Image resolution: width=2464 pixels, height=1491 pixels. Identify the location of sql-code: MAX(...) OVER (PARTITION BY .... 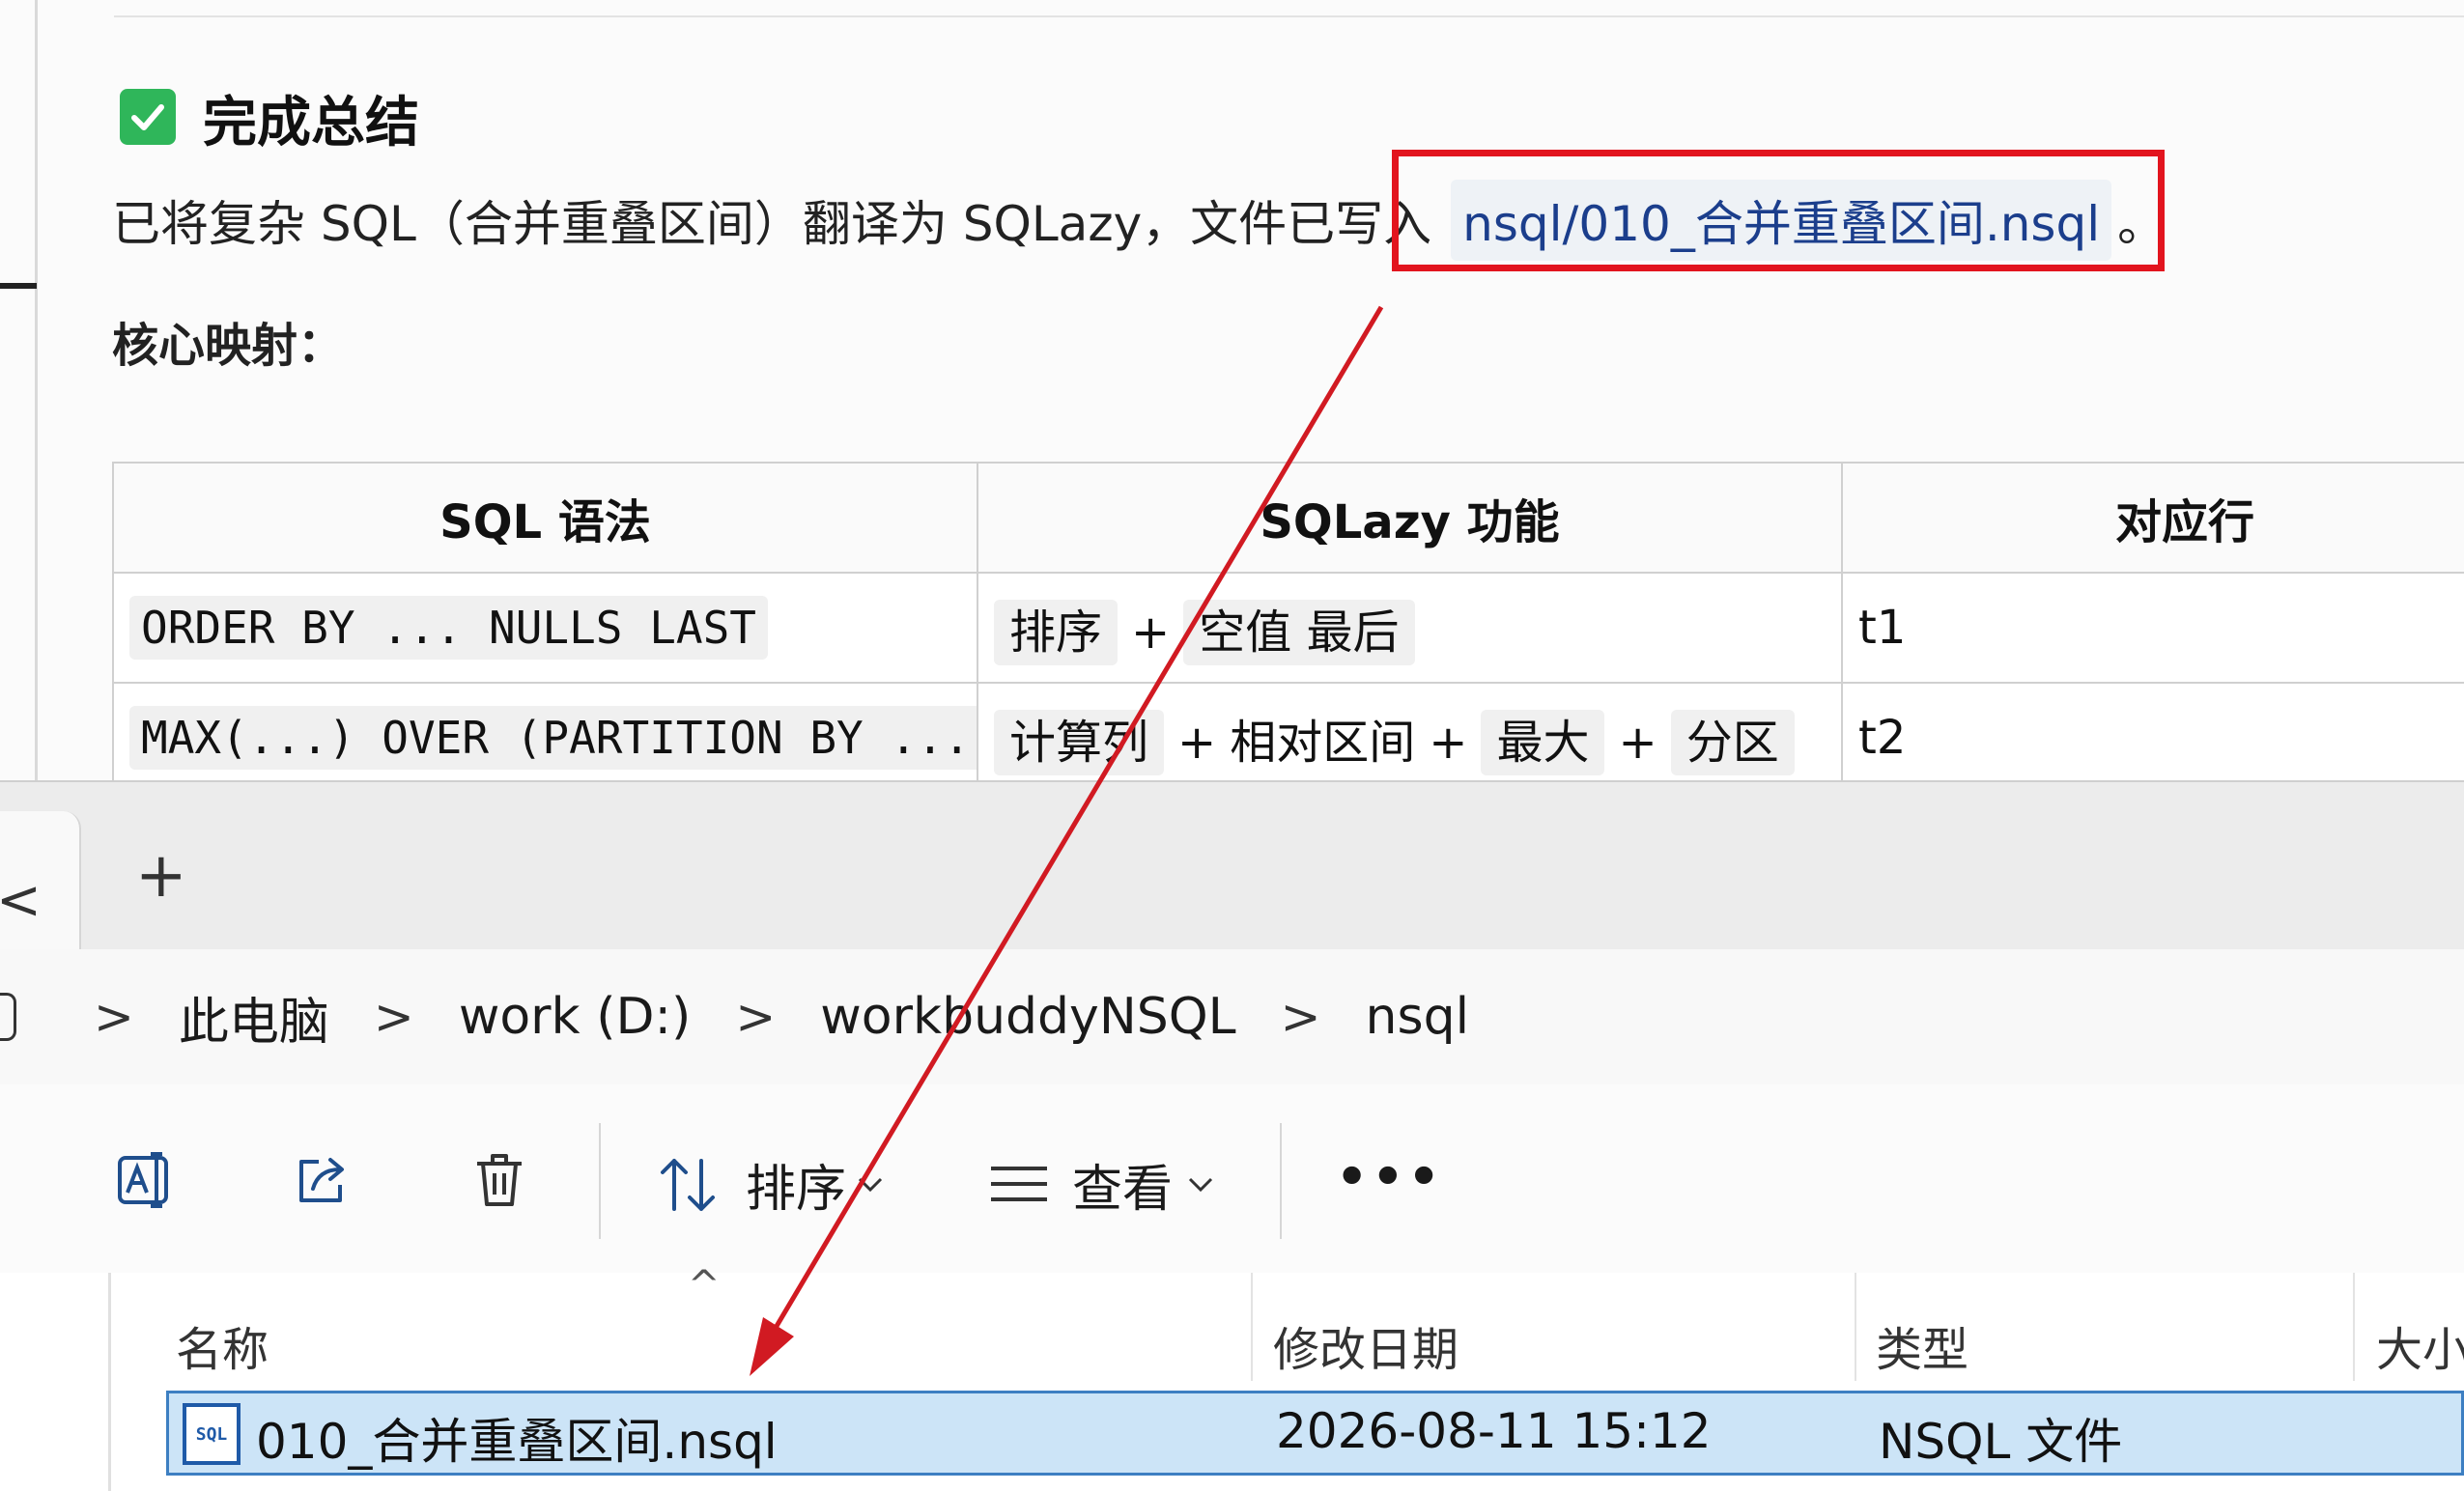
(552, 738).